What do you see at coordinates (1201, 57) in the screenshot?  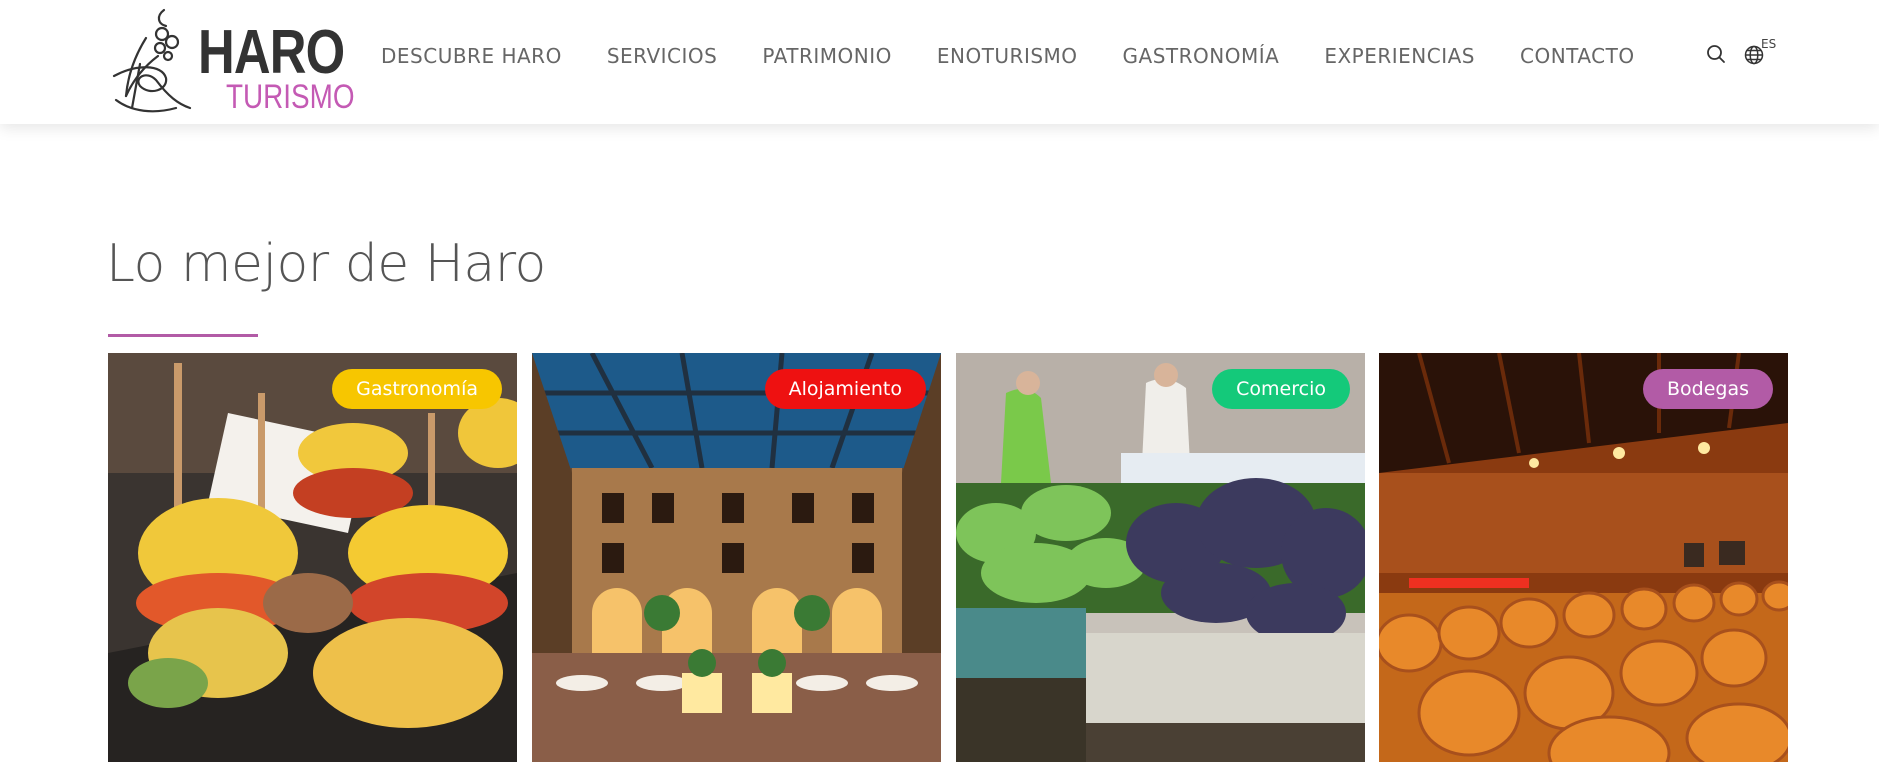 I see `nav-item-gastronomia: GASTRONOMÍA` at bounding box center [1201, 57].